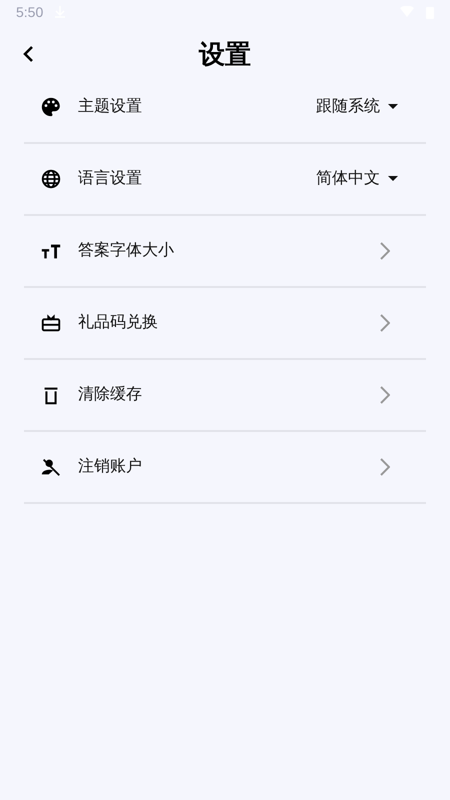  Describe the element at coordinates (51, 467) in the screenshot. I see `person-off-icon` at that location.